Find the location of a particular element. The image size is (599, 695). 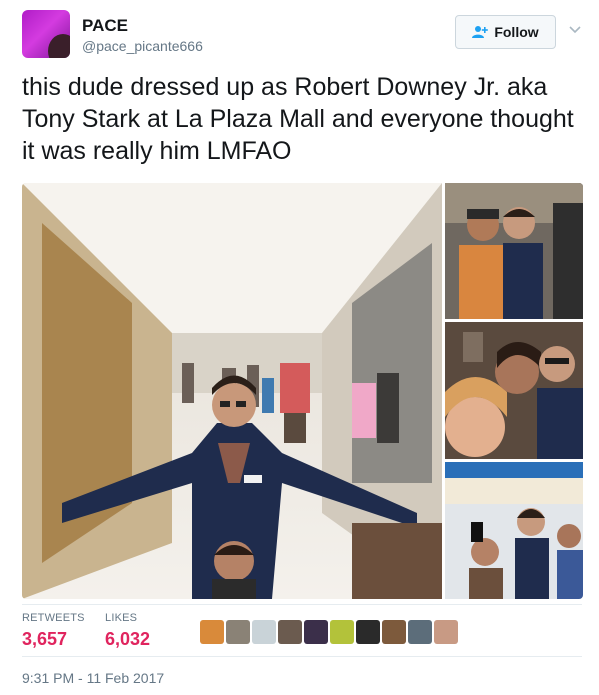

tweet-stats: RETWEETS 3,657 LIKES 6,032 is located at coordinates (302, 632).